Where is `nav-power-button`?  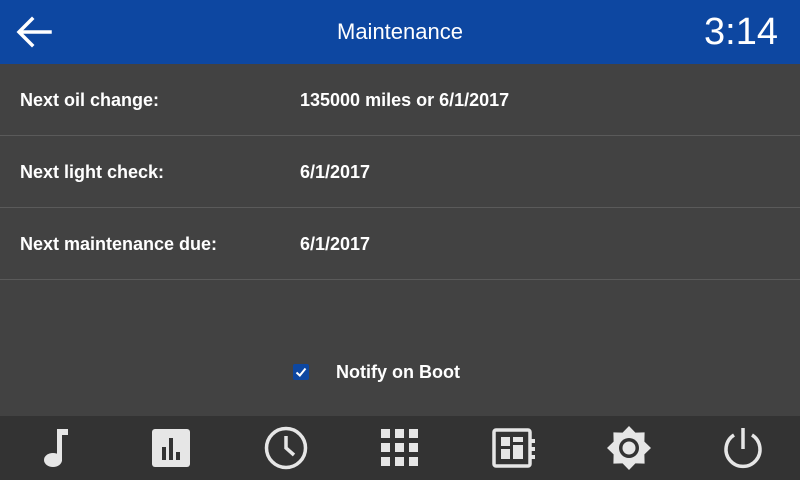 nav-power-button is located at coordinates (743, 448).